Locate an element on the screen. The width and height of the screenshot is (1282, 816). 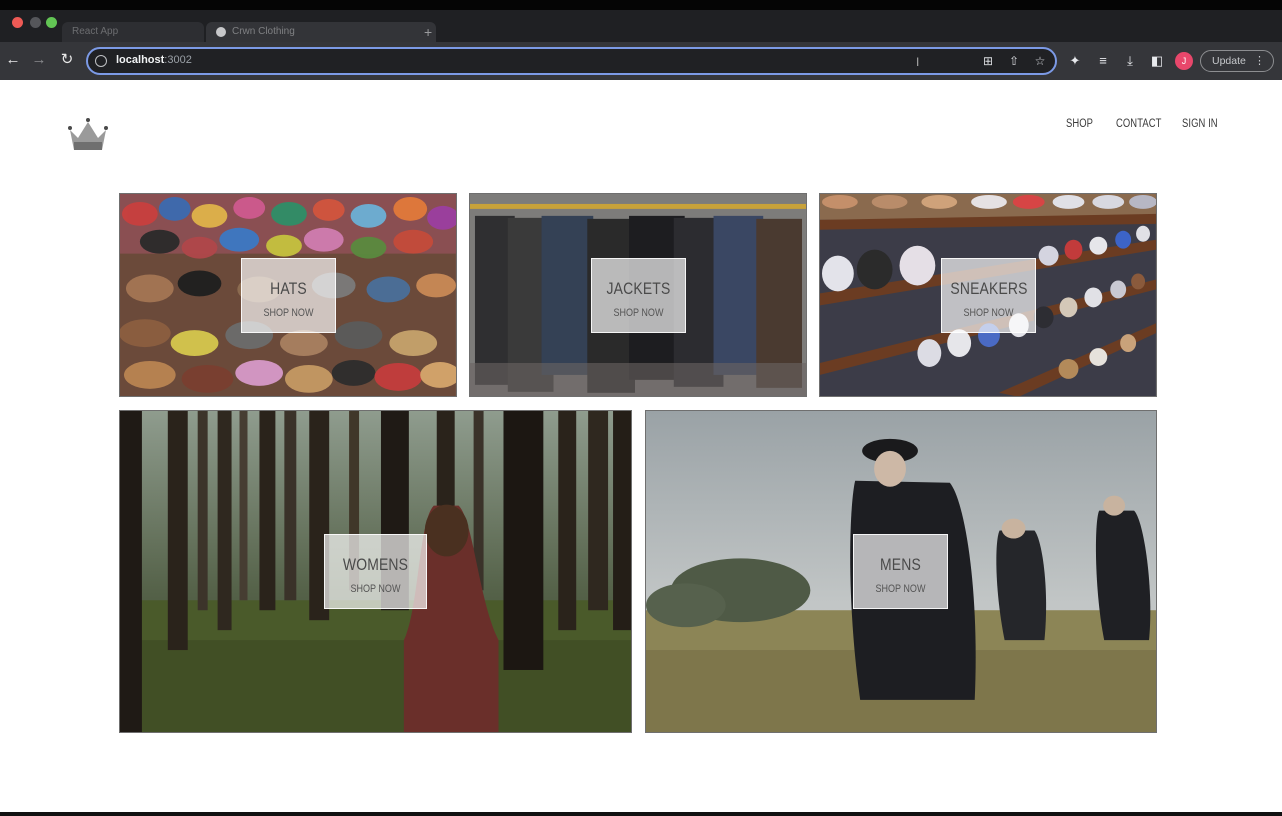
nav-shop-link: SHOP is located at coordinates (1079, 124).